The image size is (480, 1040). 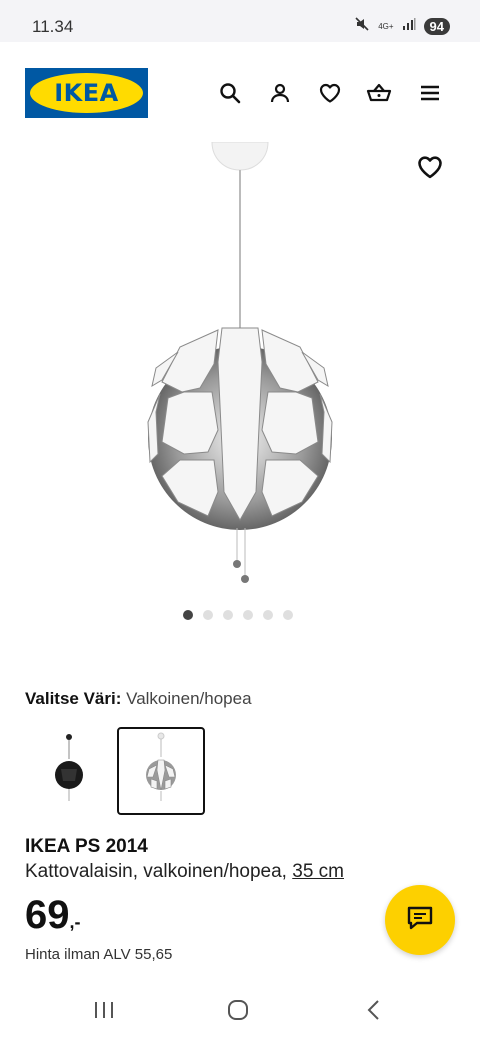 I want to click on status-icons: 4G+ 94, so click(x=402, y=26).